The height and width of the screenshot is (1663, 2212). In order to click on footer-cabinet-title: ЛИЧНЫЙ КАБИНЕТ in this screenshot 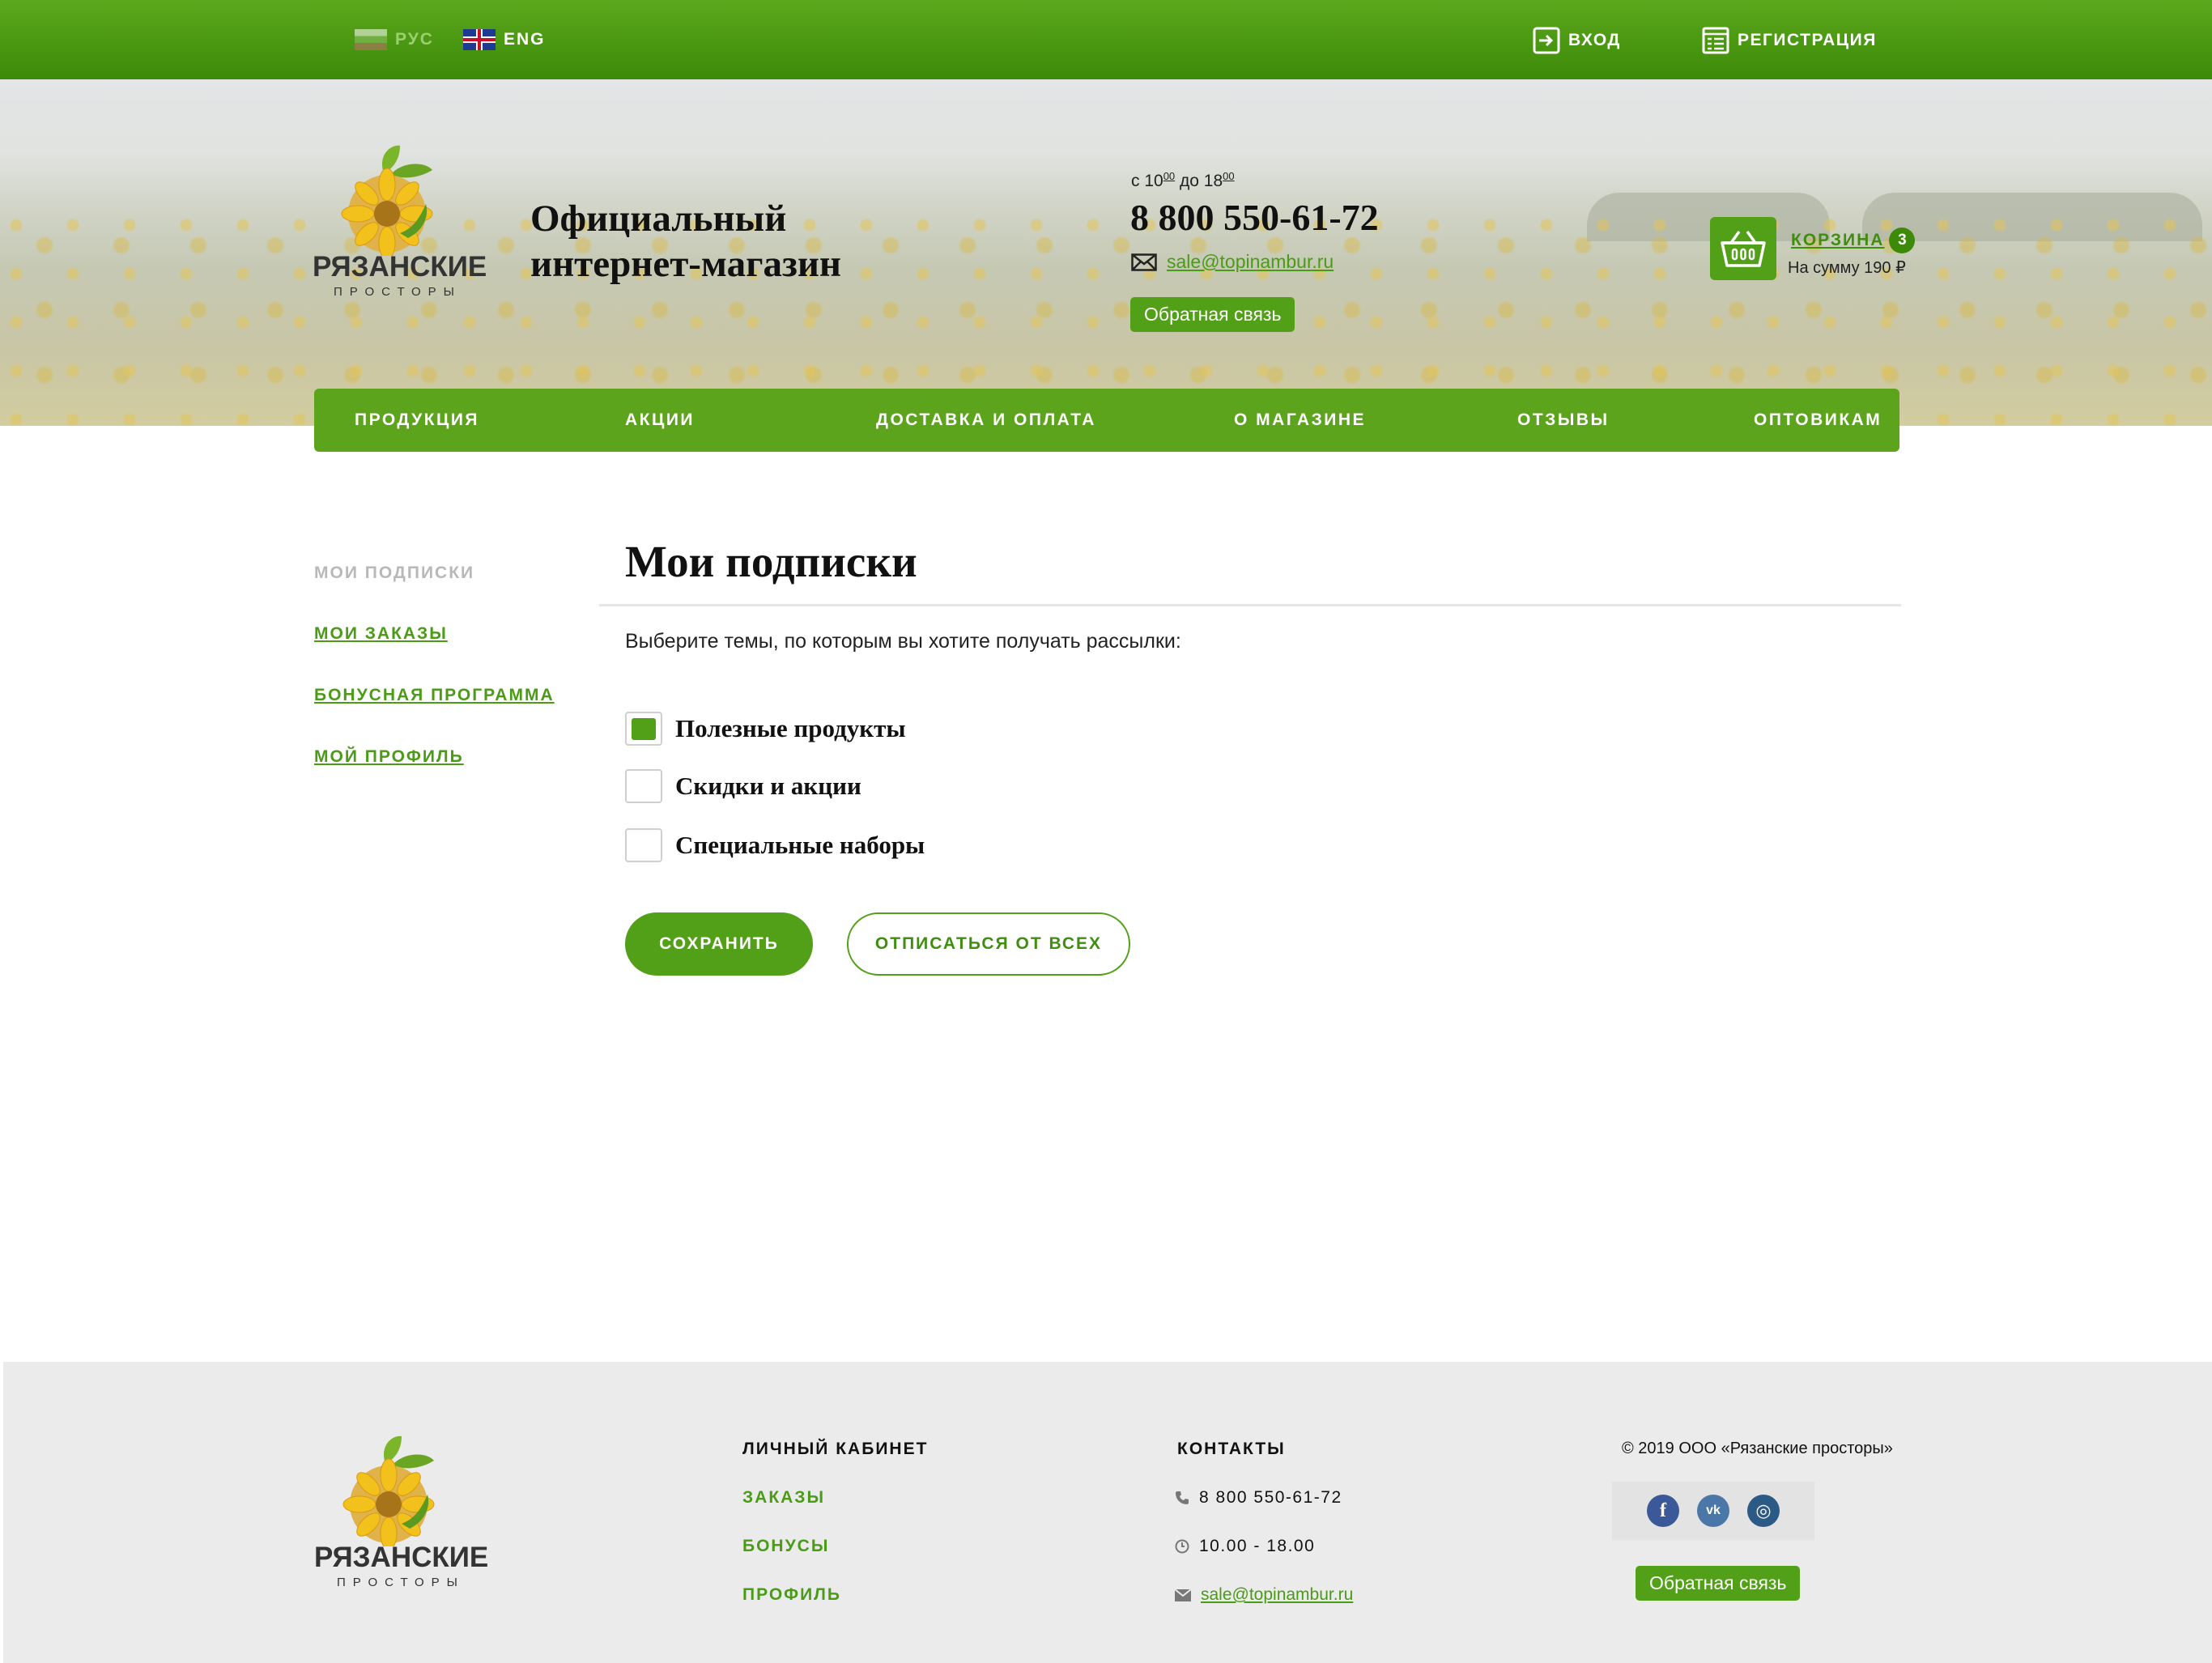, I will do `click(835, 1449)`.